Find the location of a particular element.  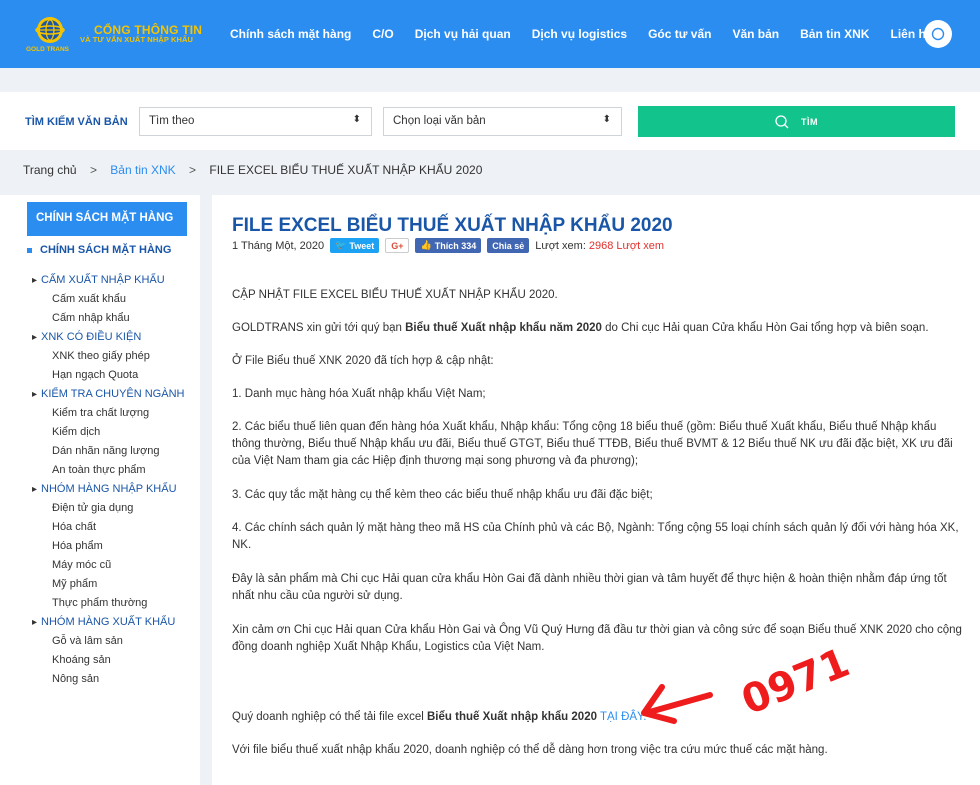

facebook-like-button: 👍 Thích 334 is located at coordinates (448, 245).